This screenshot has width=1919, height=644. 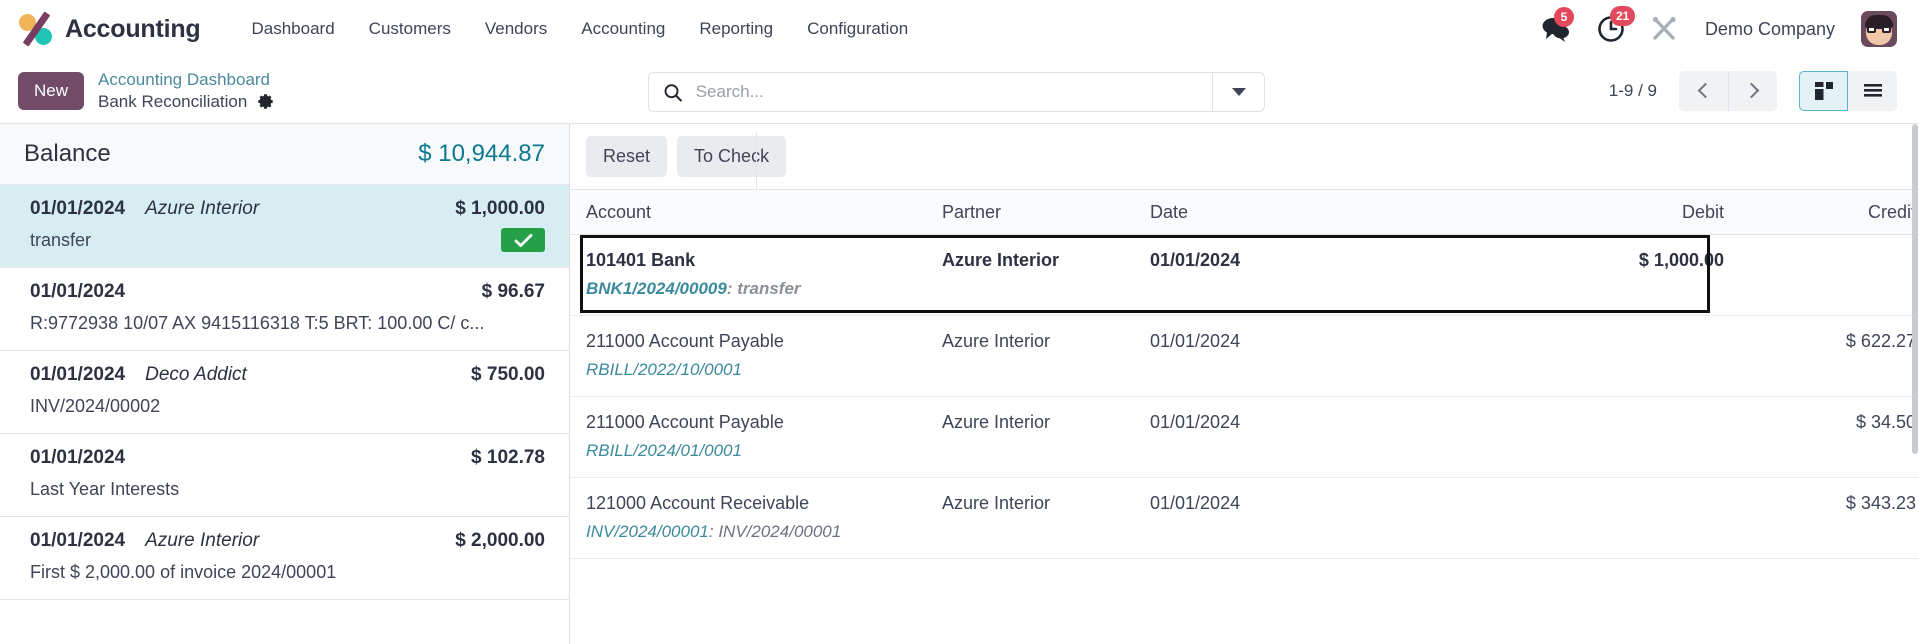 I want to click on menu-item-configuration: Configuration, so click(x=857, y=29).